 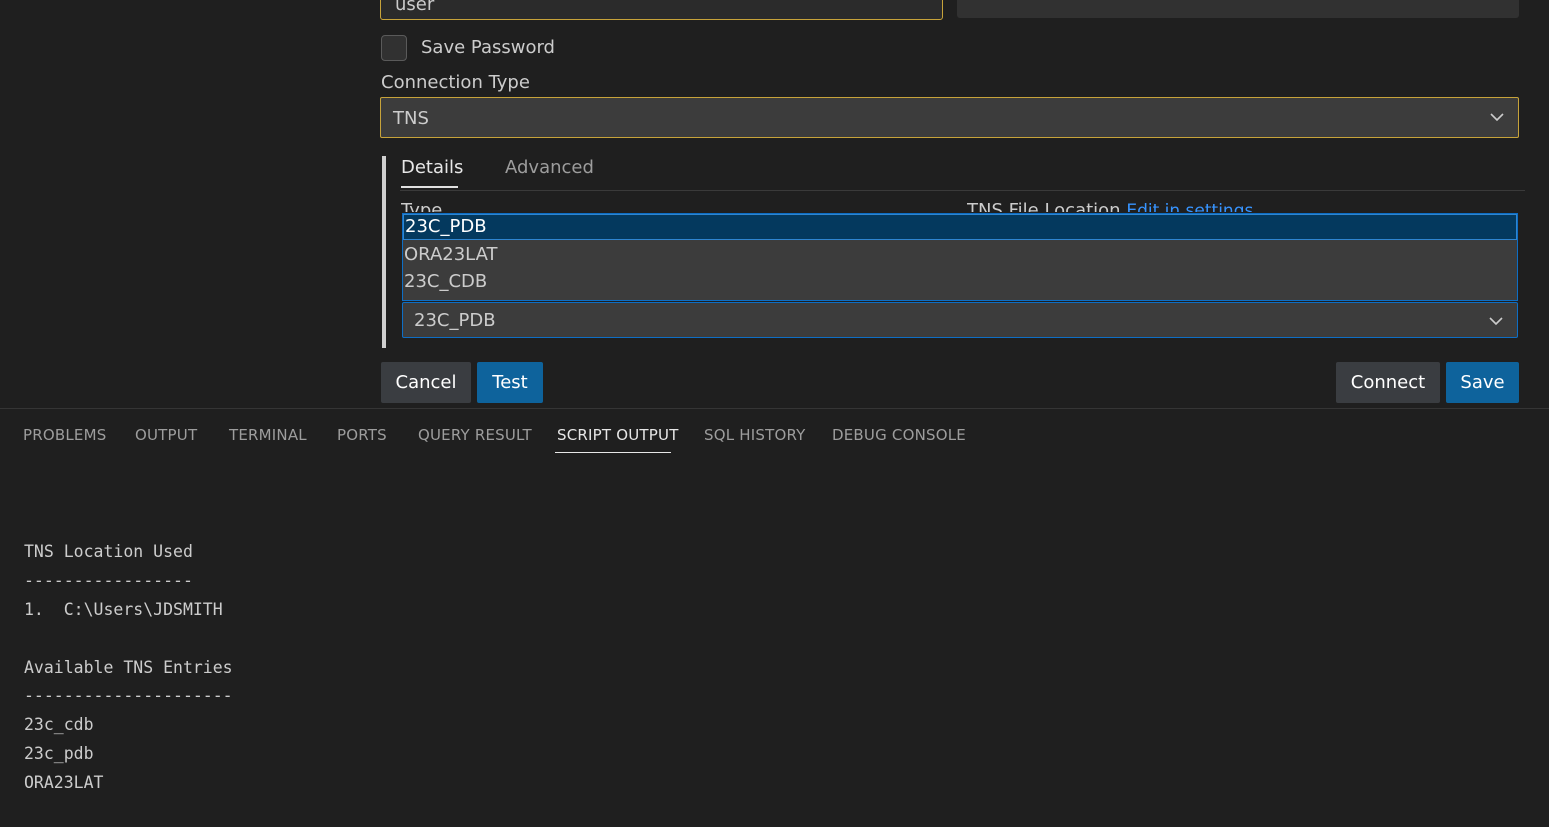 I want to click on type-label: Type, so click(x=422, y=206).